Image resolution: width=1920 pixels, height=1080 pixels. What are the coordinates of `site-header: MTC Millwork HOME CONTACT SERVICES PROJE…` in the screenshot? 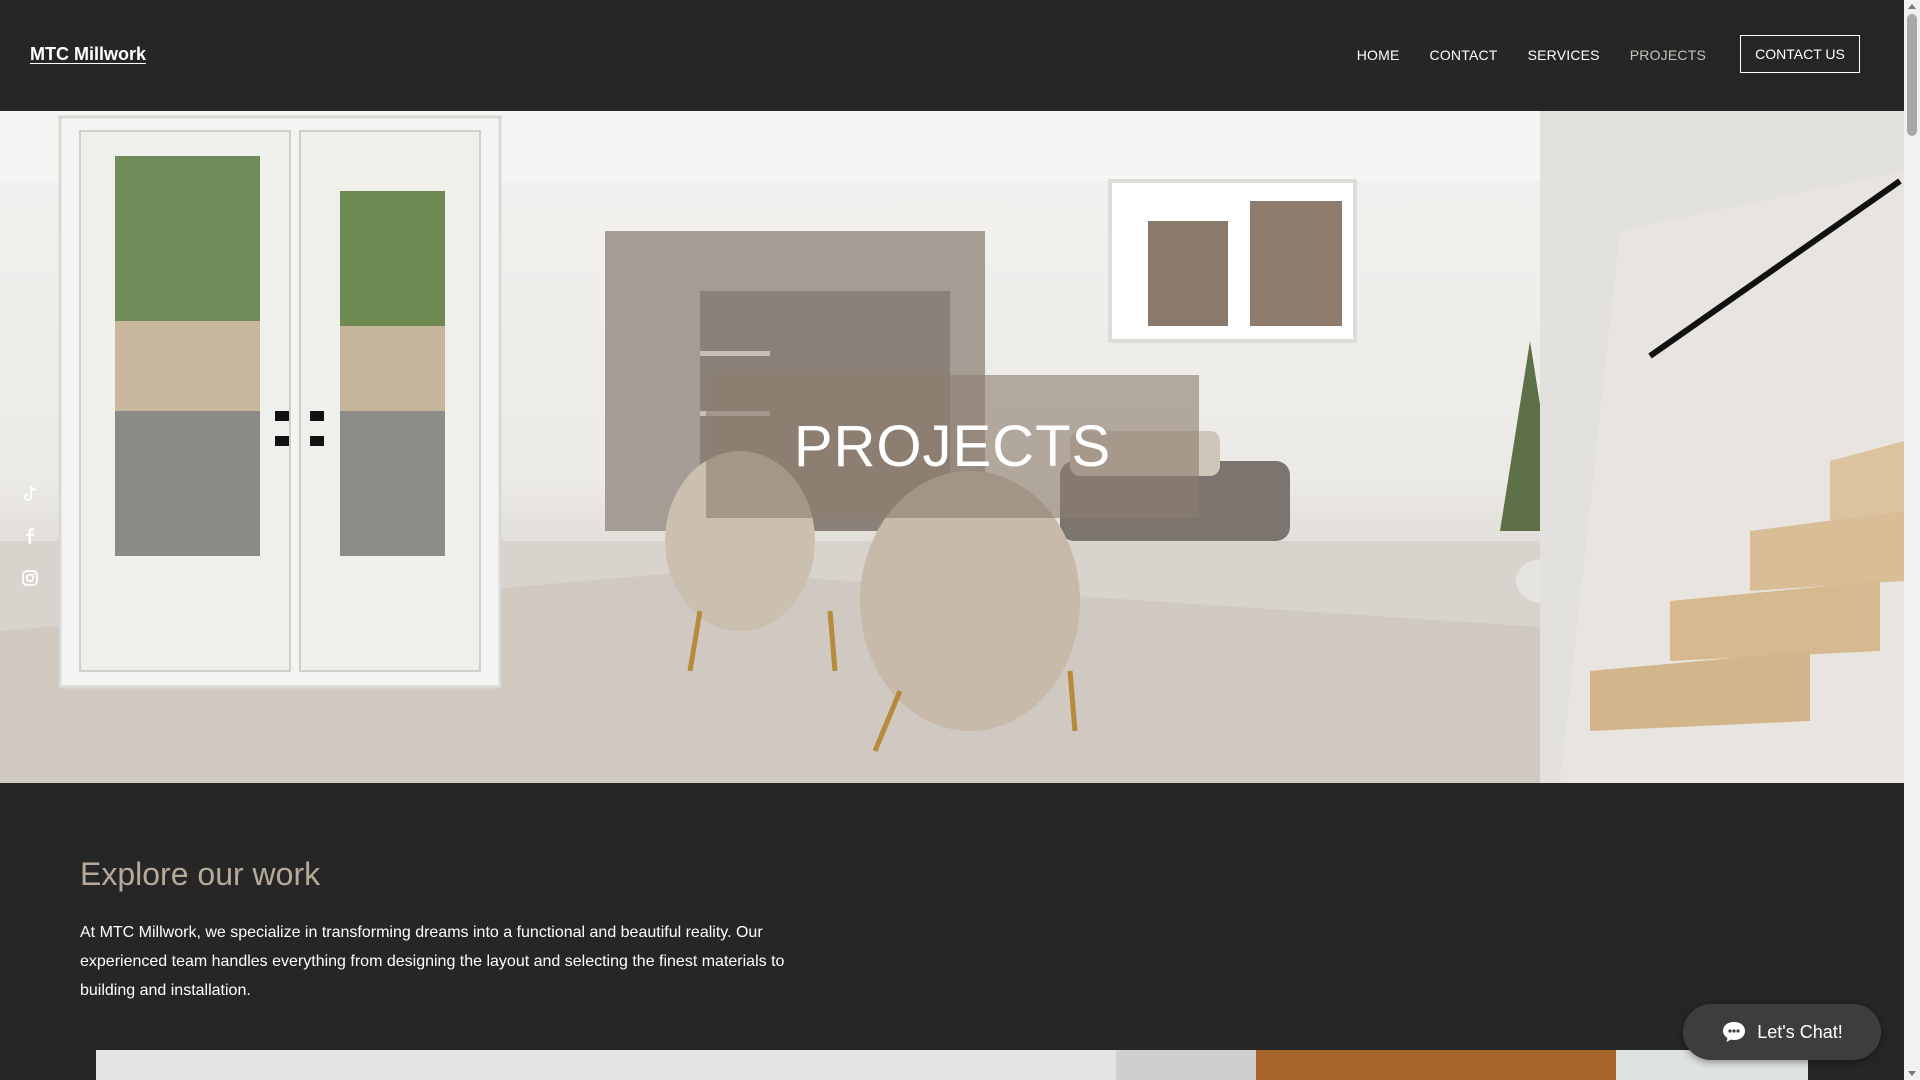 It's located at (952, 55).